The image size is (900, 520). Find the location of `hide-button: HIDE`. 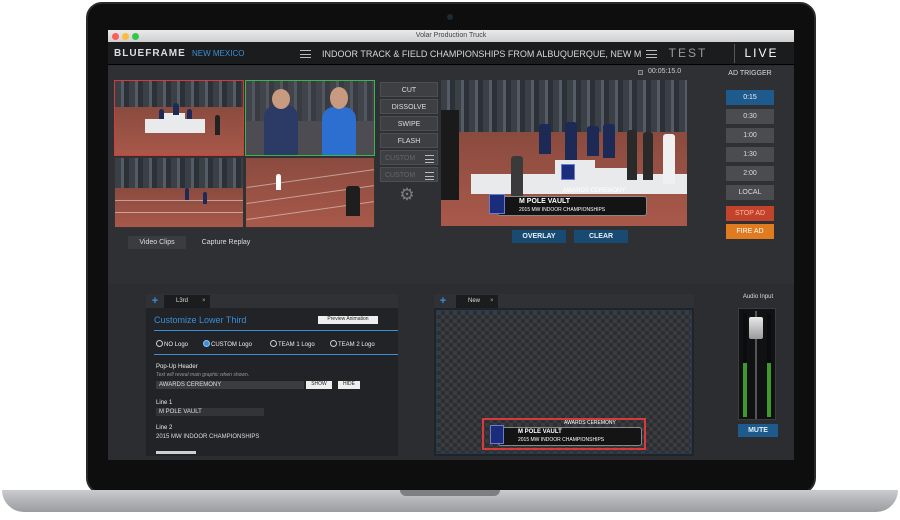

hide-button: HIDE is located at coordinates (349, 385).